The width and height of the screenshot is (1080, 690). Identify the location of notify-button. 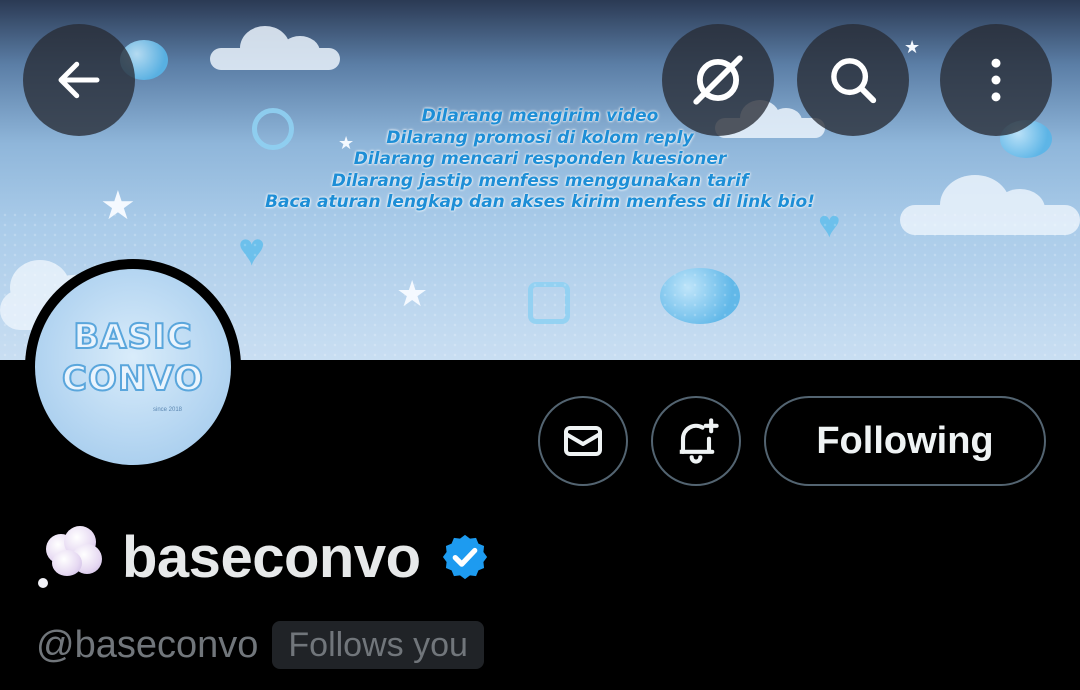
(696, 441).